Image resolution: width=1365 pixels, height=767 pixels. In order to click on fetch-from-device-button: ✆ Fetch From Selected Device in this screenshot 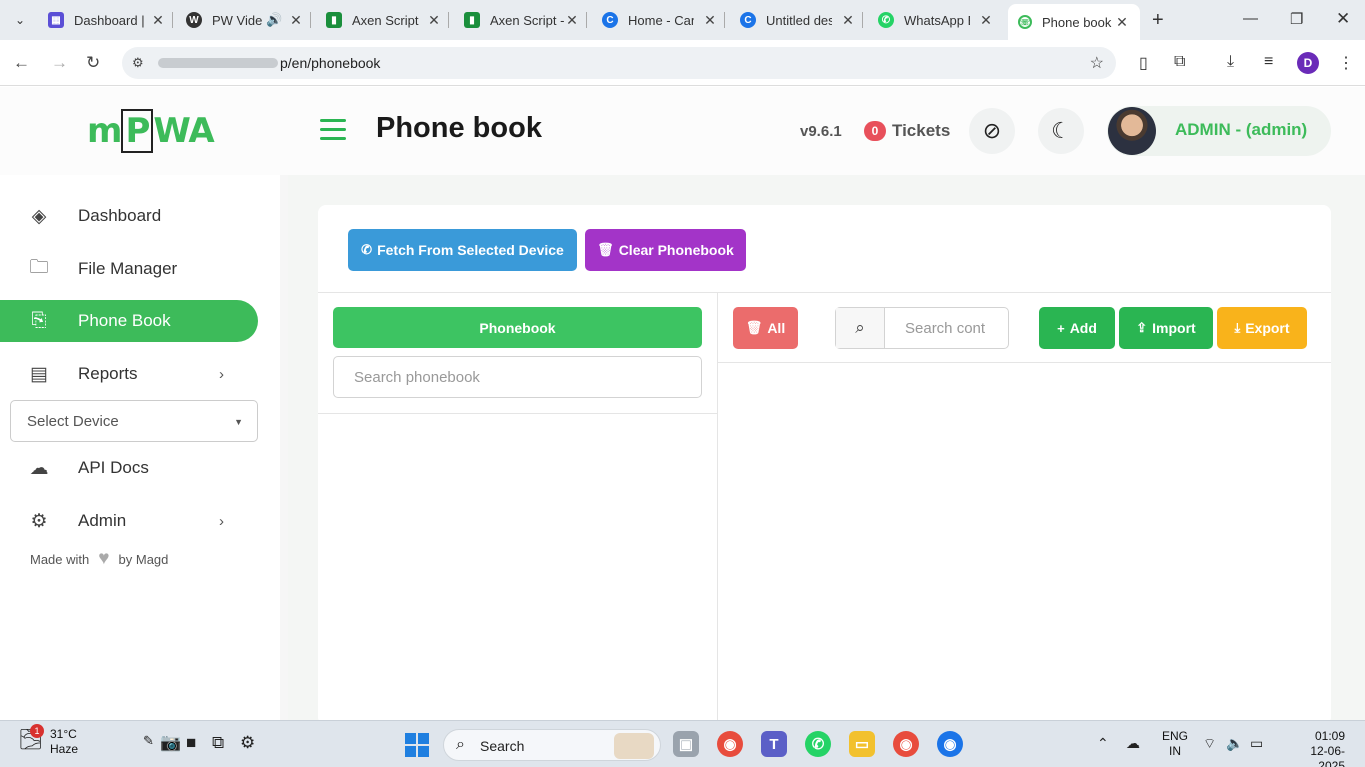, I will do `click(462, 250)`.